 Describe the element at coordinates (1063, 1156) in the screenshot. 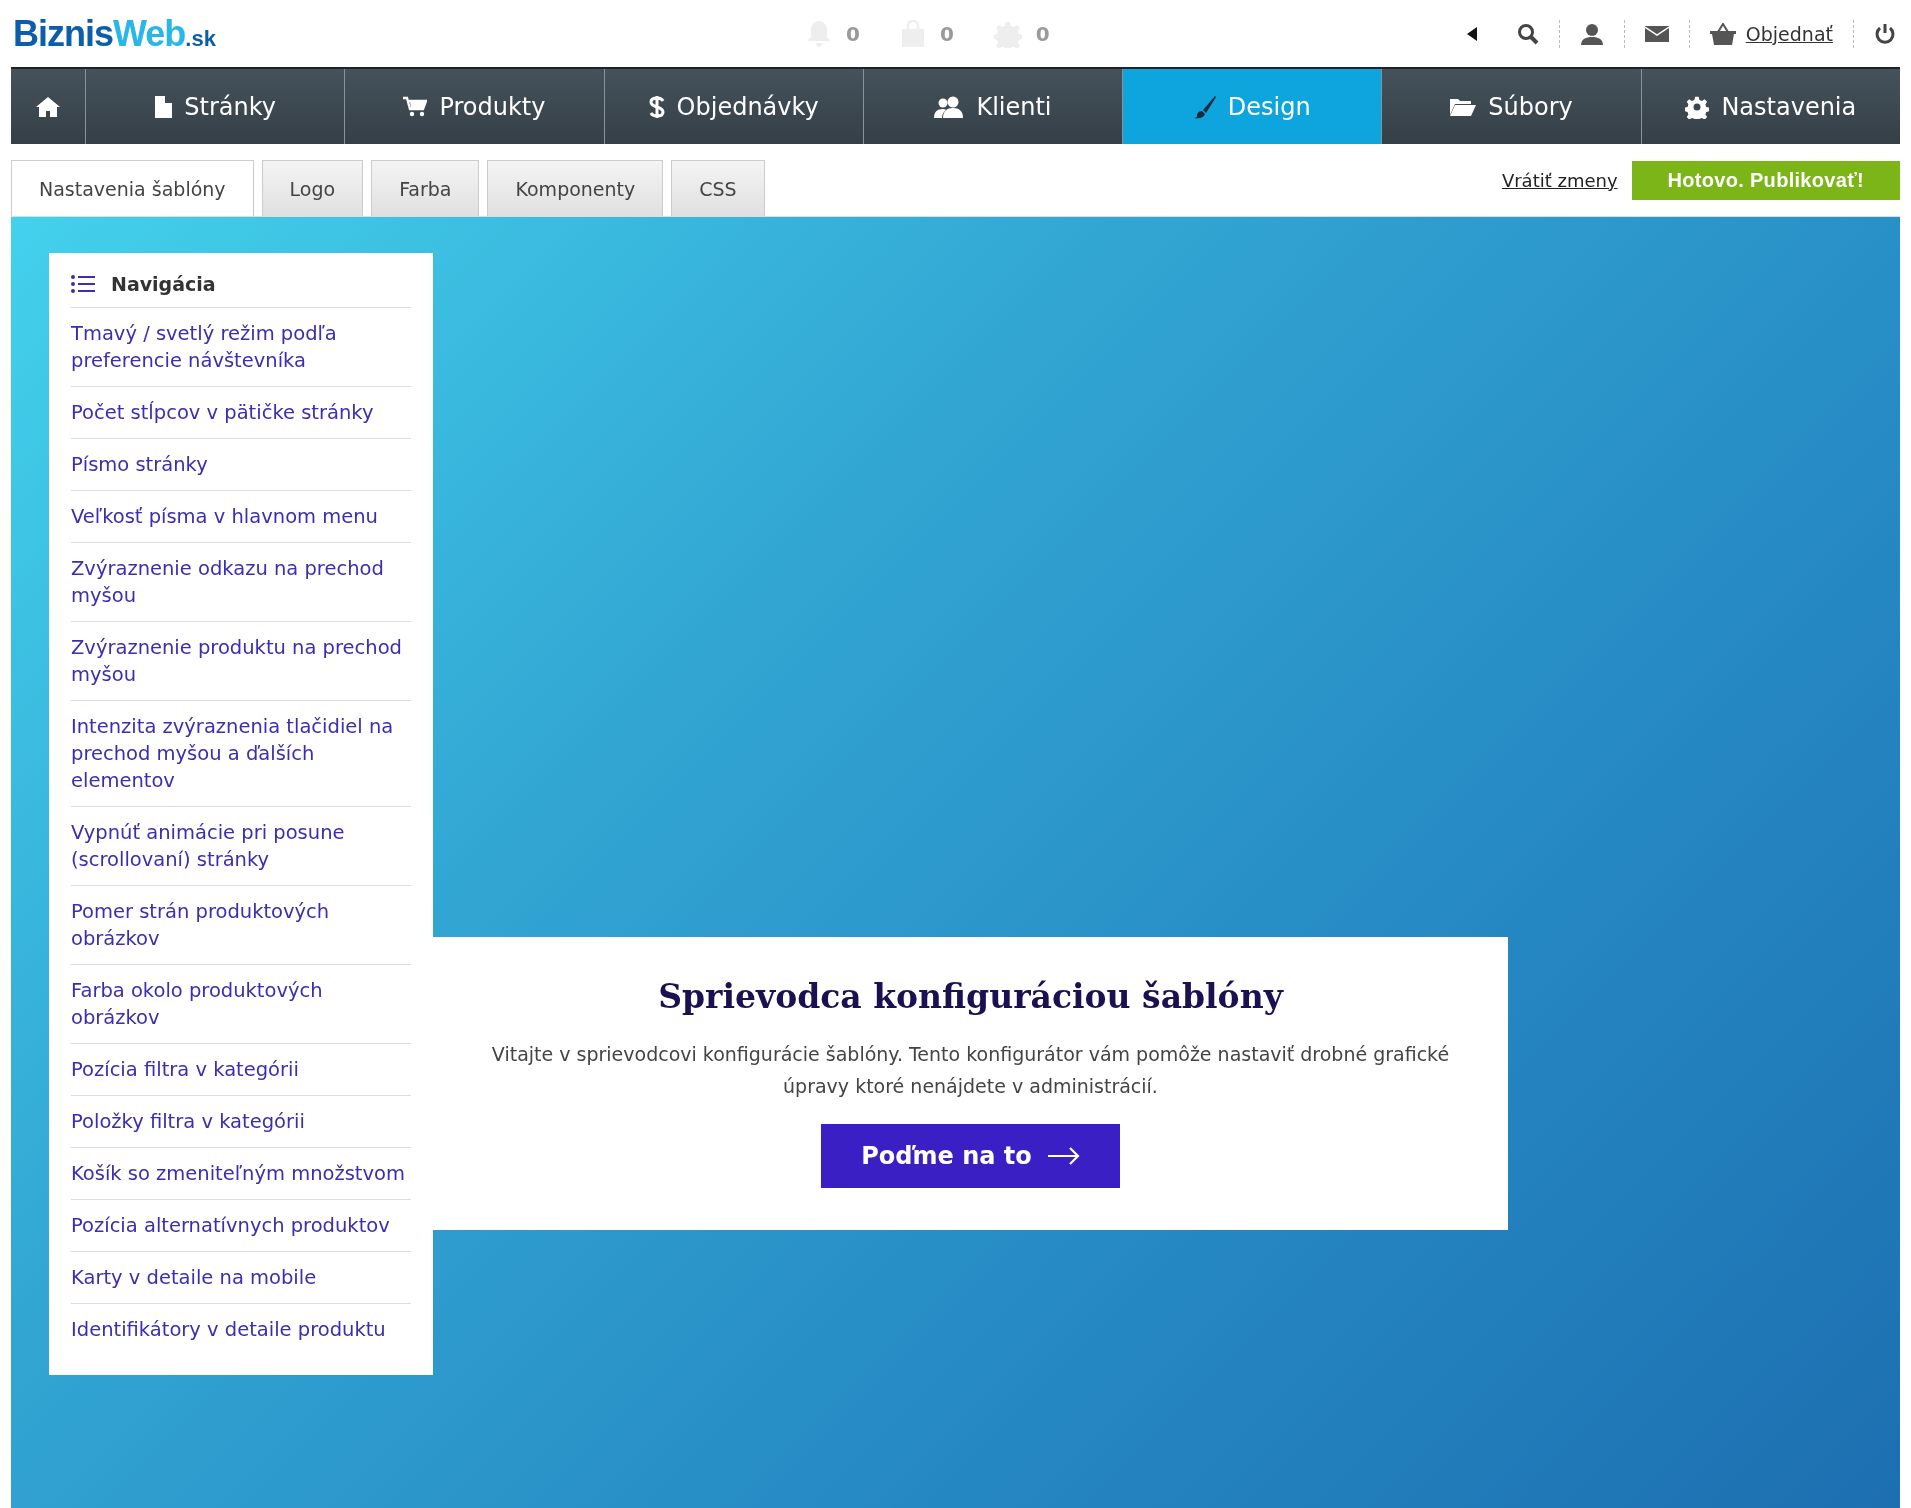

I see `arrow-right-icon` at that location.